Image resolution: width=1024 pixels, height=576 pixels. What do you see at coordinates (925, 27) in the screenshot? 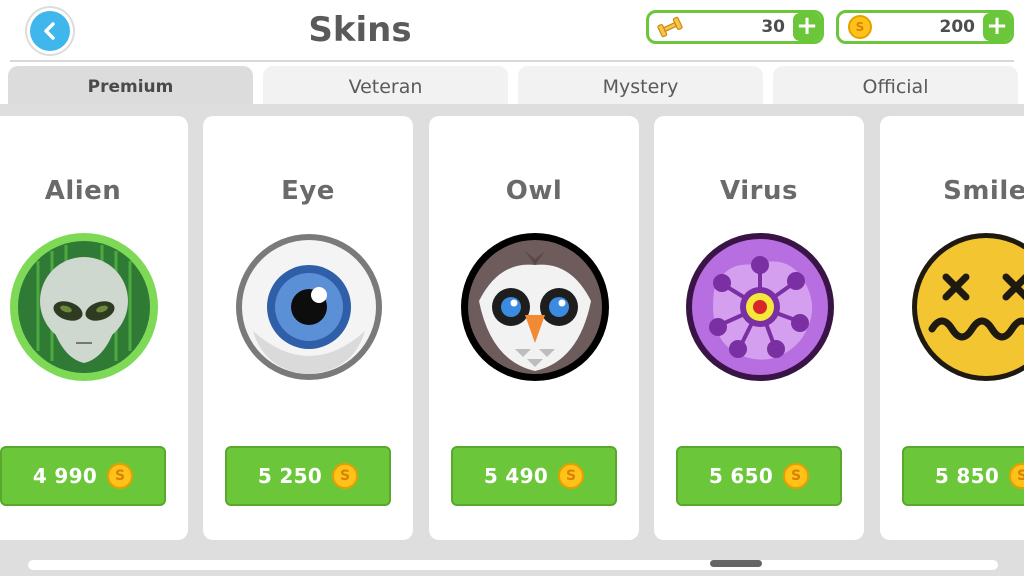
I see `coin-currency: S 200 +` at bounding box center [925, 27].